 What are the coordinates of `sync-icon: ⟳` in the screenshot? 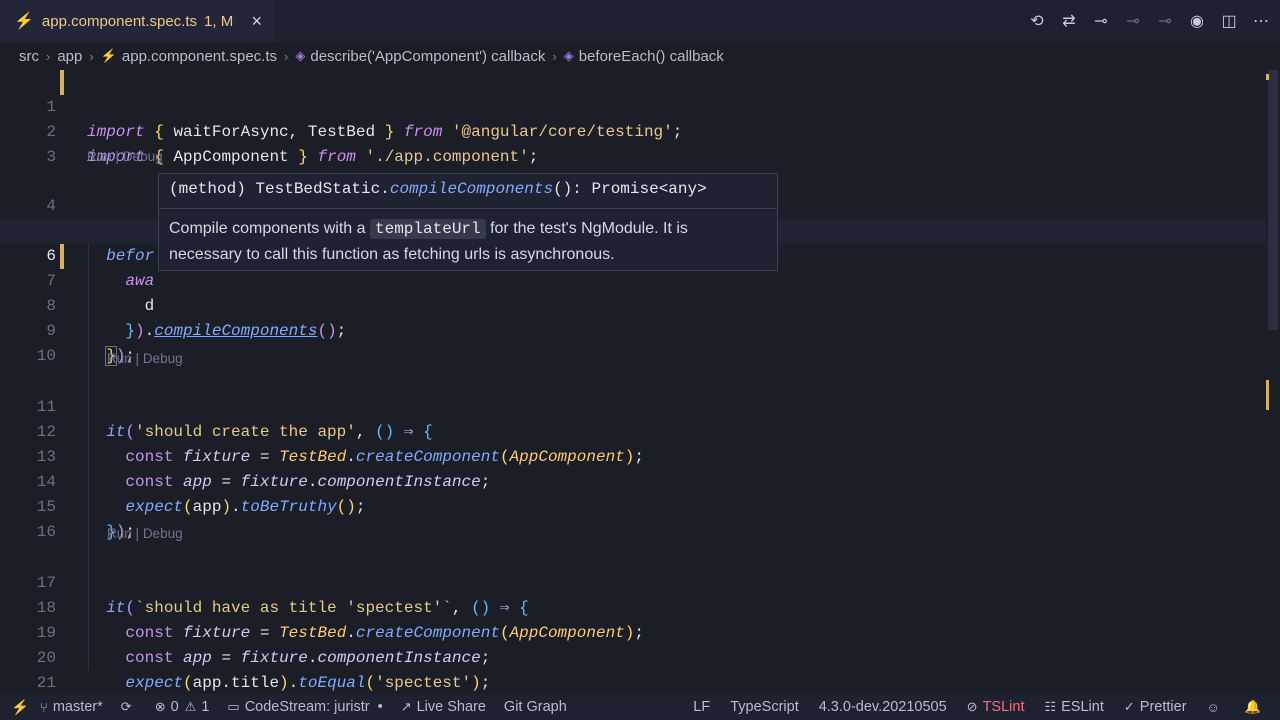 It's located at (126, 706).